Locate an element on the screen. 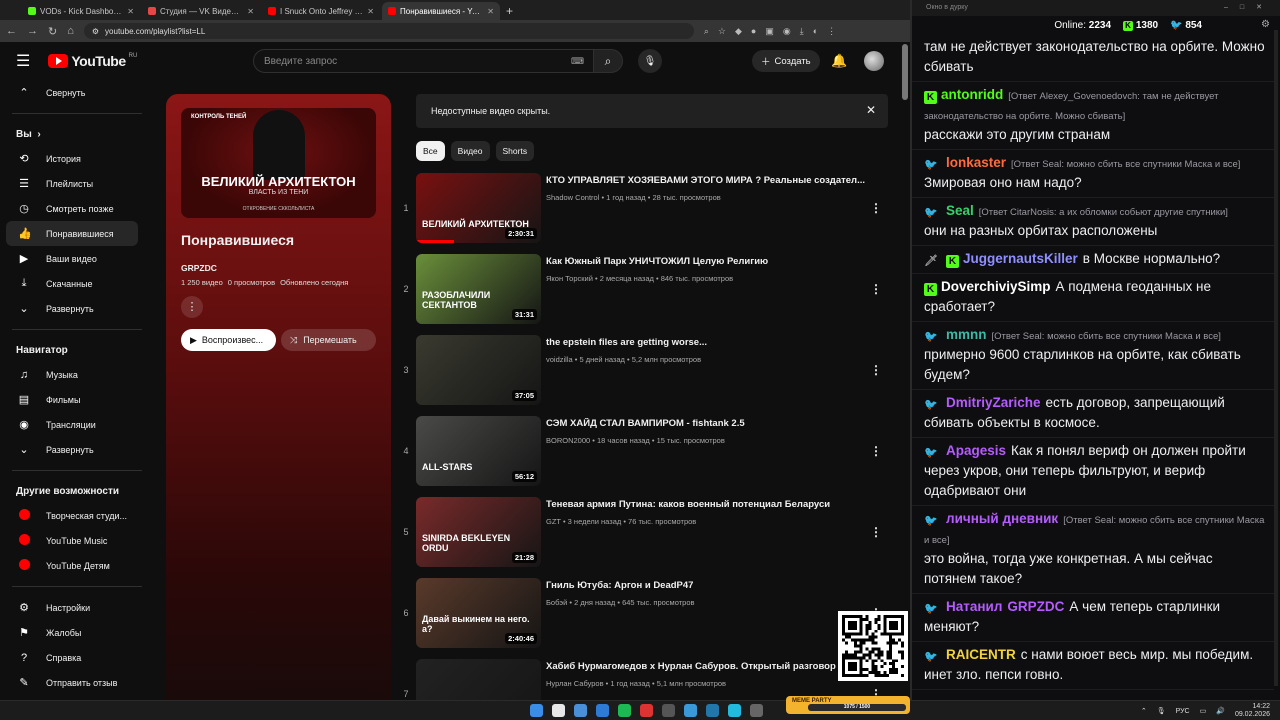 Image resolution: width=1280 pixels, height=720 pixels. sidebar-item: ✎ Отправить отзыв is located at coordinates (75, 682).